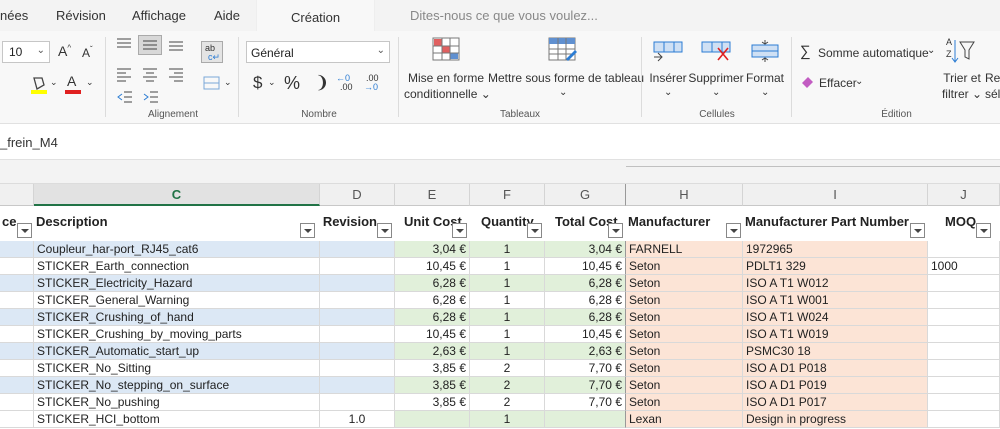  What do you see at coordinates (347, 83) in the screenshot?
I see `increase-decimal-icon: ←0 .00` at bounding box center [347, 83].